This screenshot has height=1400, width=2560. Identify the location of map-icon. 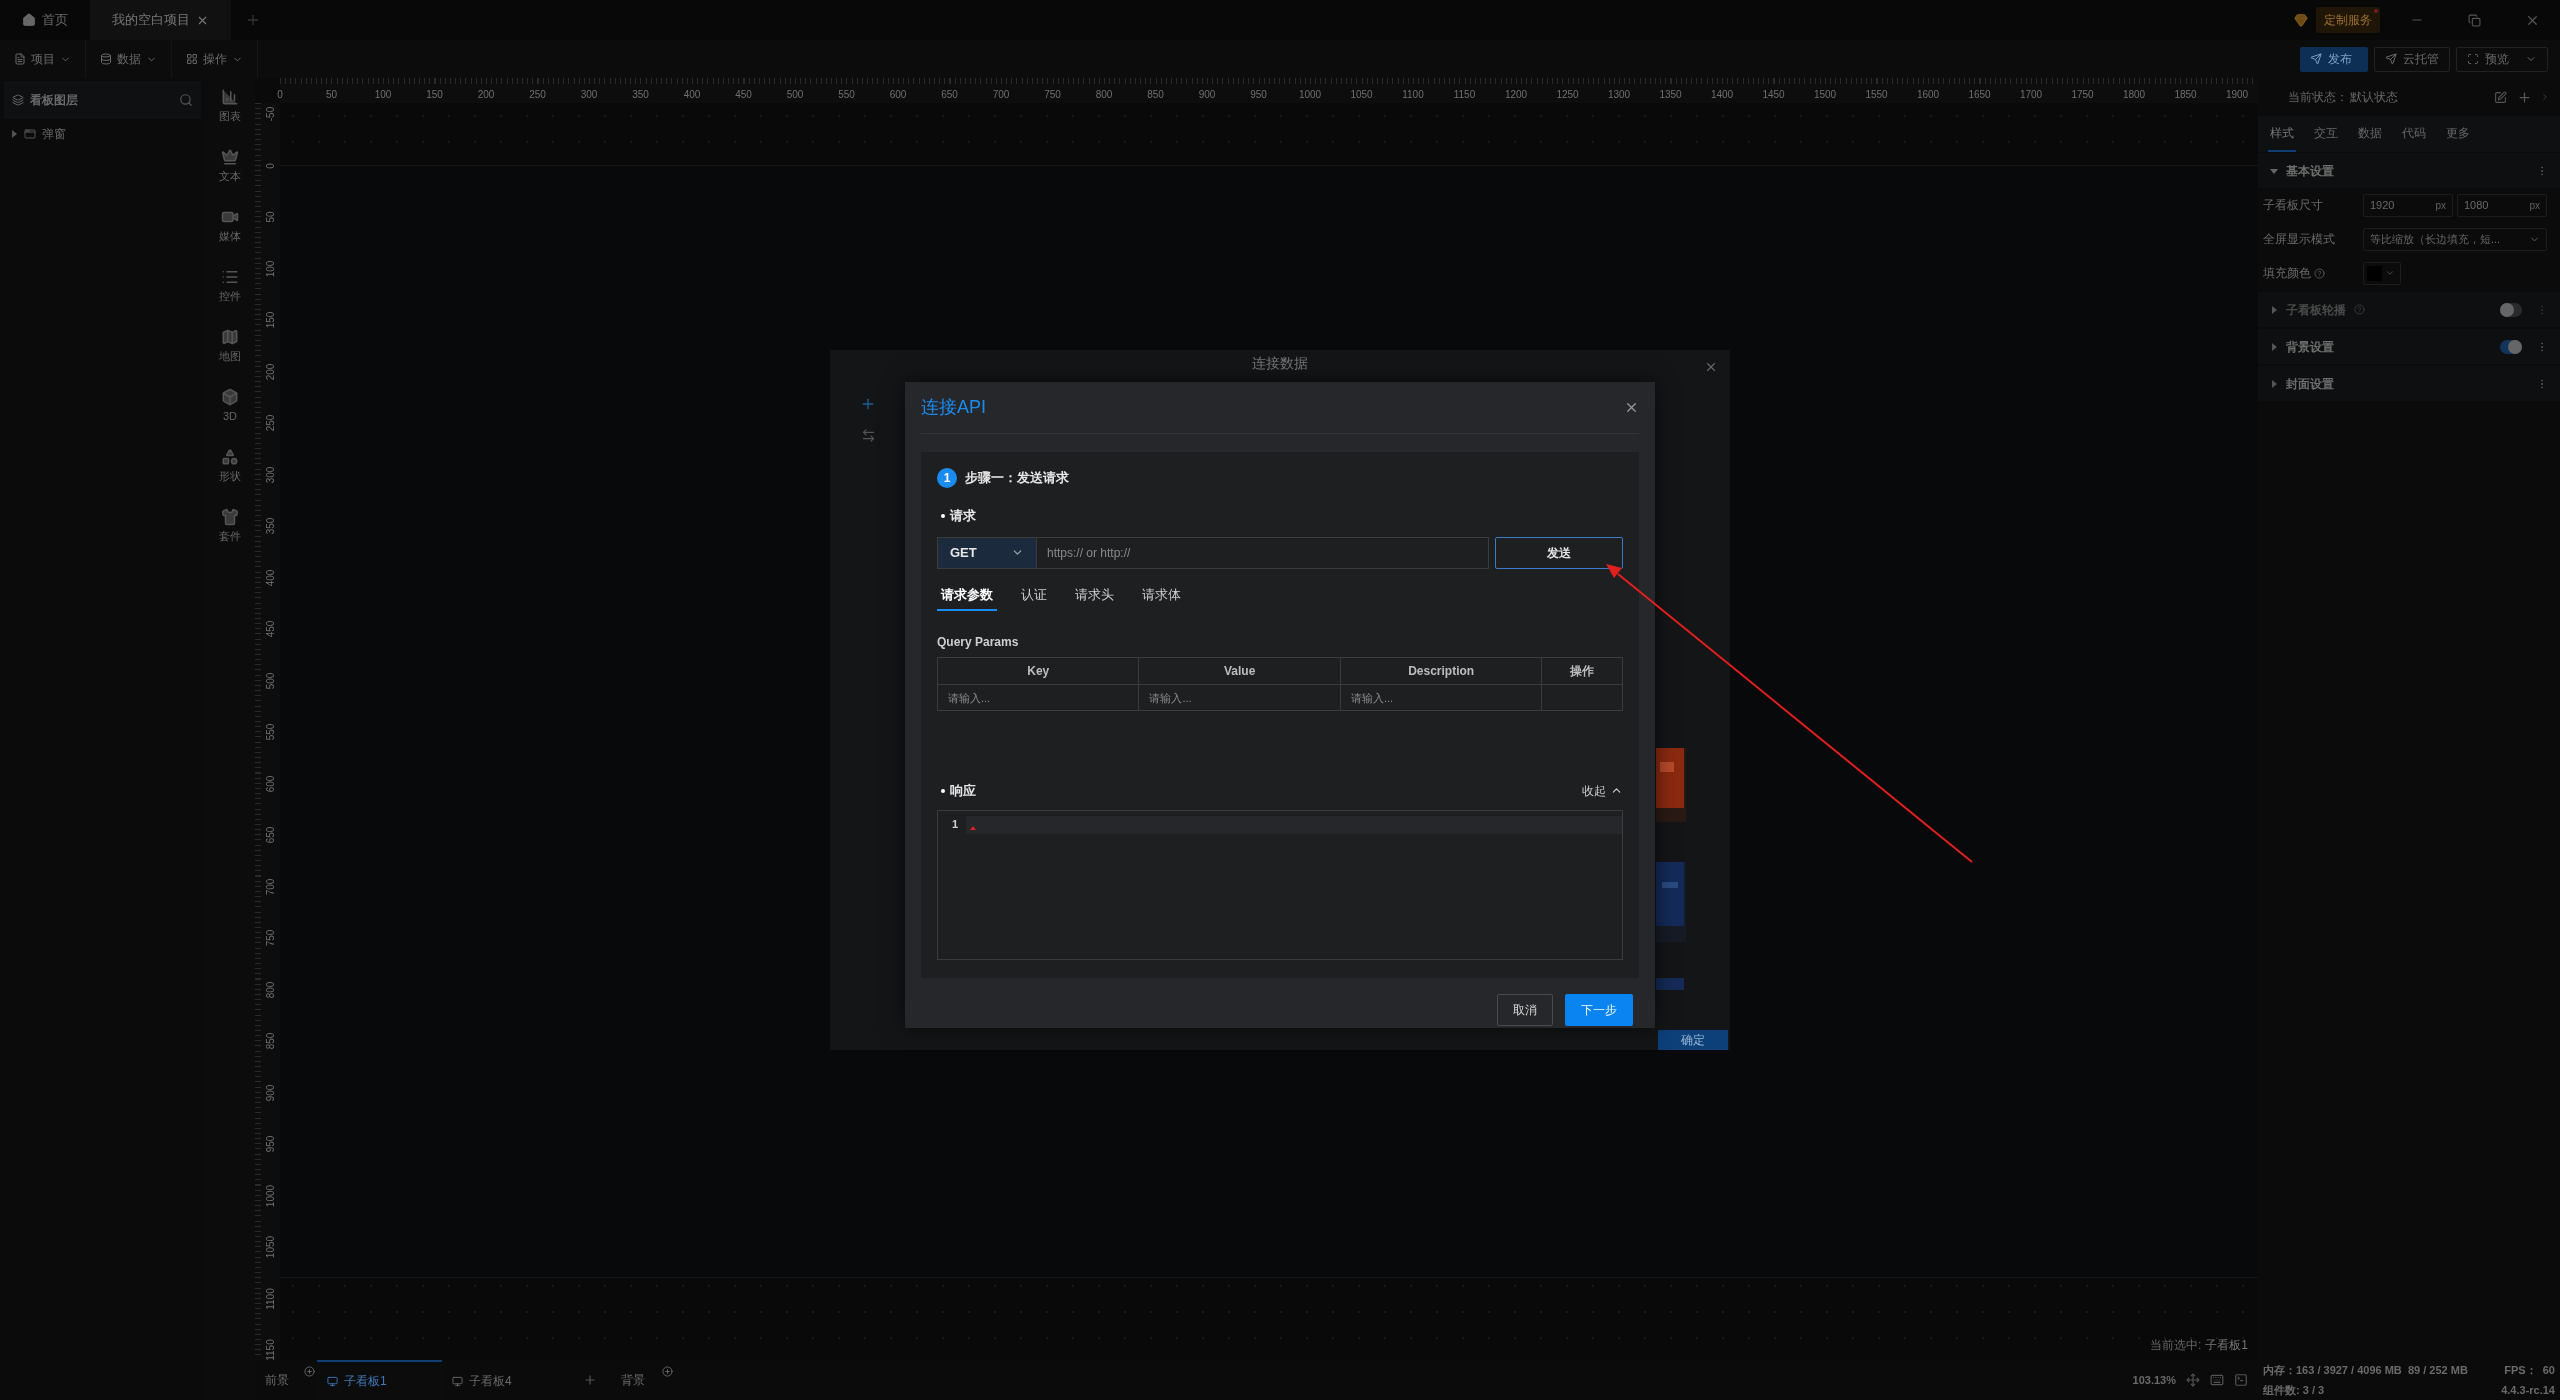
(230, 337).